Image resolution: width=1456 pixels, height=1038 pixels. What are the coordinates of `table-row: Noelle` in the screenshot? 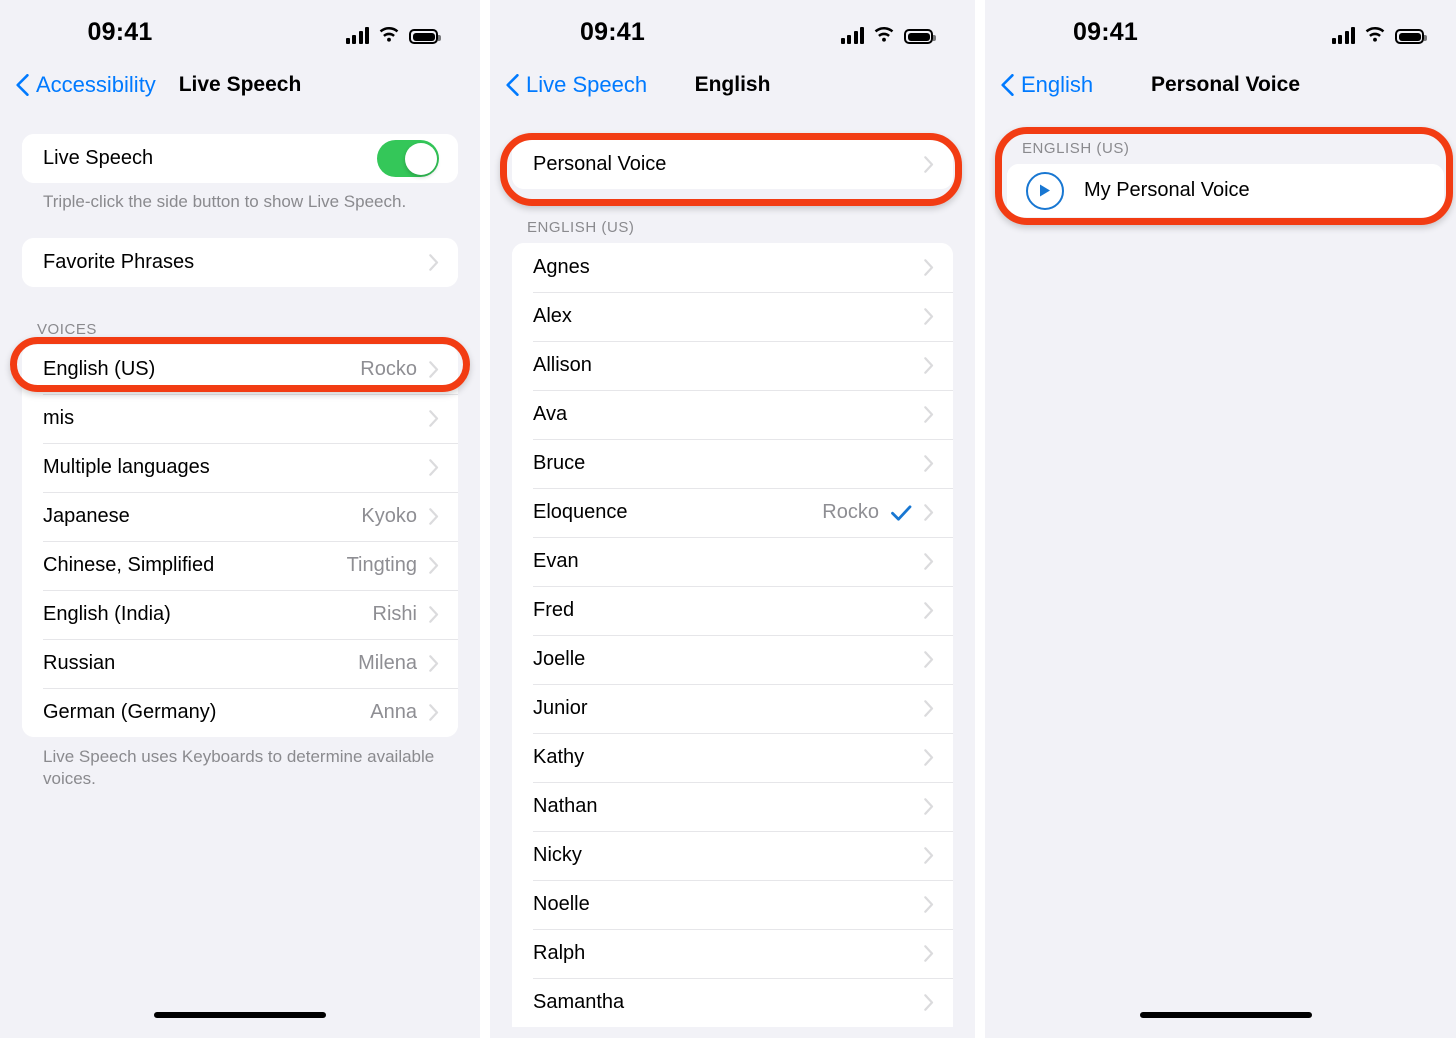 It's located at (732, 904).